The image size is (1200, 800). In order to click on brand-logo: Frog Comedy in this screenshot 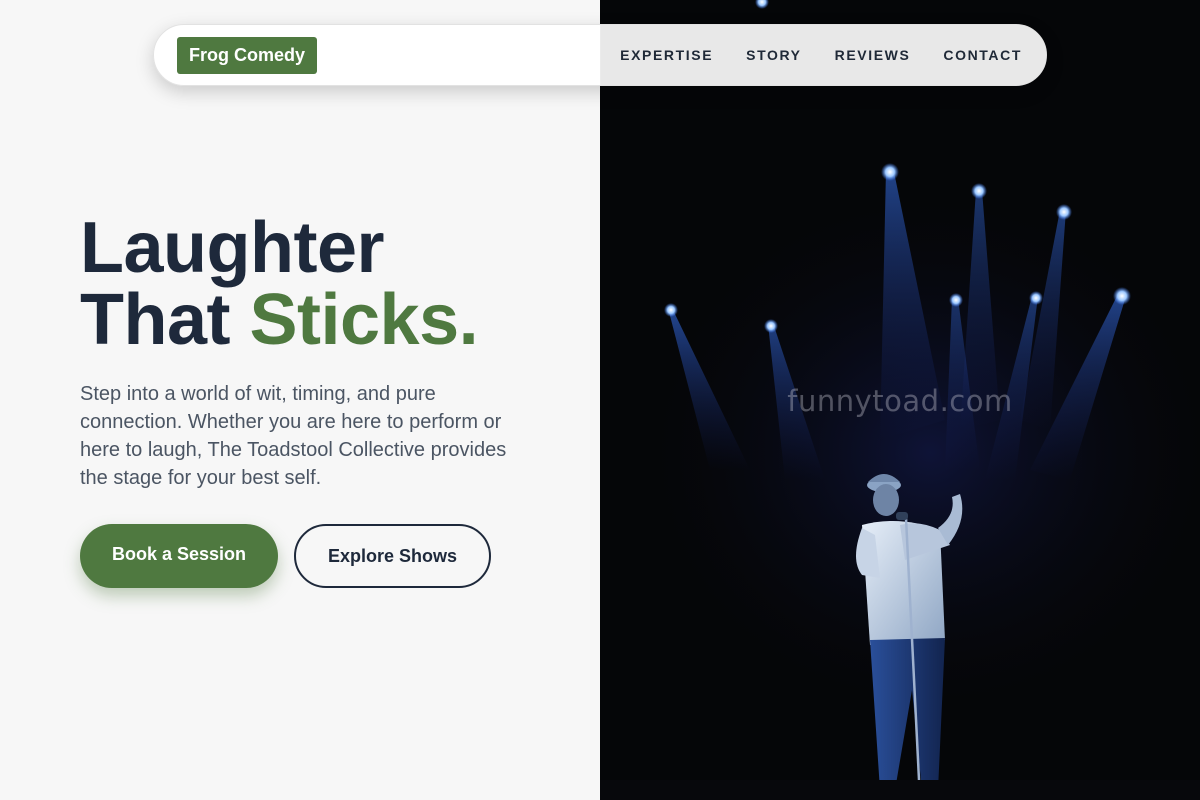, I will do `click(247, 55)`.